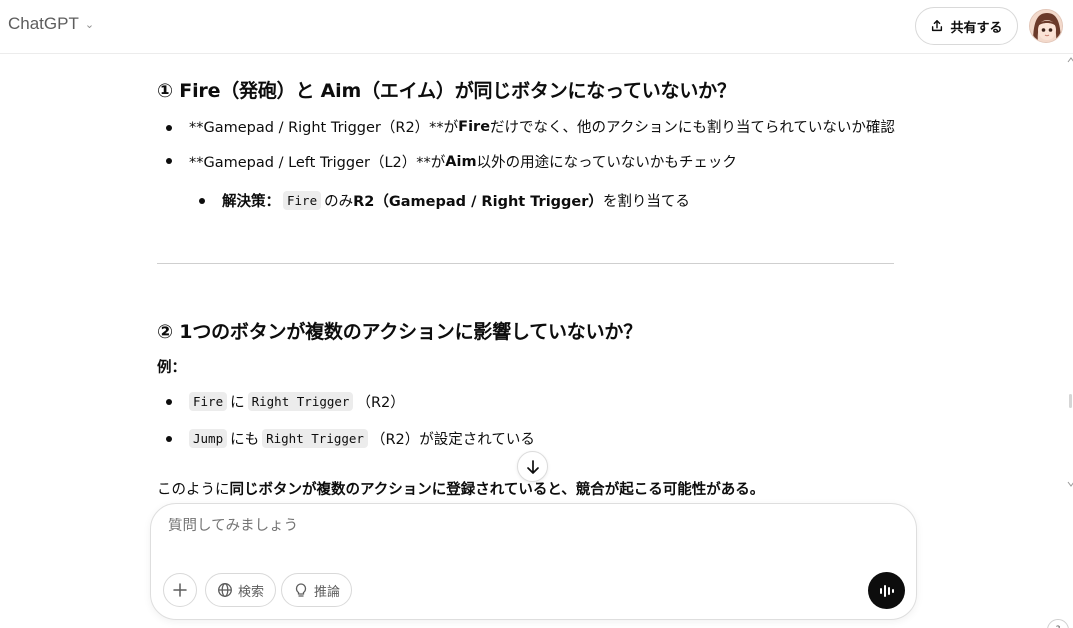 This screenshot has height=628, width=1073. What do you see at coordinates (692, 128) in the screenshot?
I see `list-text: だけでなく、他のアクションにも割り当てられていないか確認` at bounding box center [692, 128].